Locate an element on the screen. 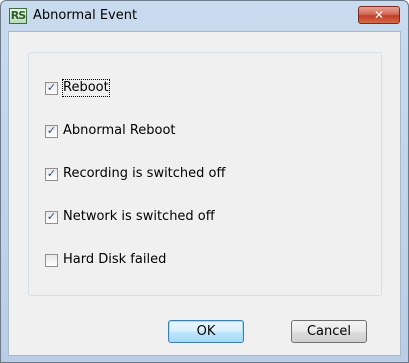 The image size is (409, 363). abnormal-reboot-checkbox: ✓ is located at coordinates (51, 130).